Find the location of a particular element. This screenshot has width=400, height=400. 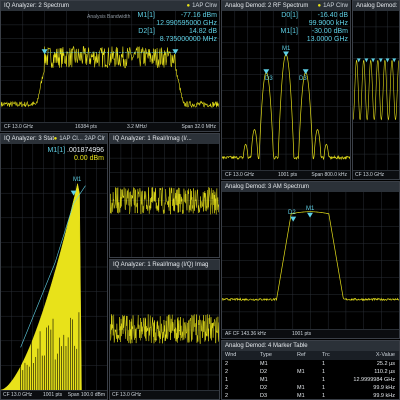

marker-table-row: 2 D2 M1 1 110.2 µs is located at coordinates (310, 372).